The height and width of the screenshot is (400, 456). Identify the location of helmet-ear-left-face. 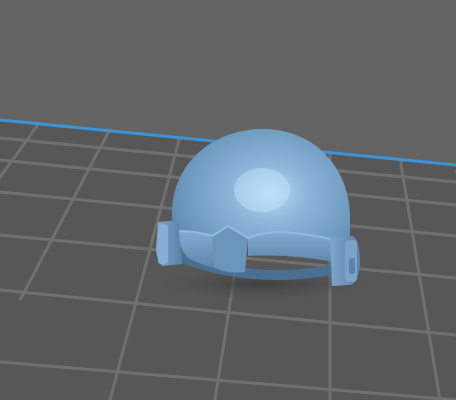
(163, 244).